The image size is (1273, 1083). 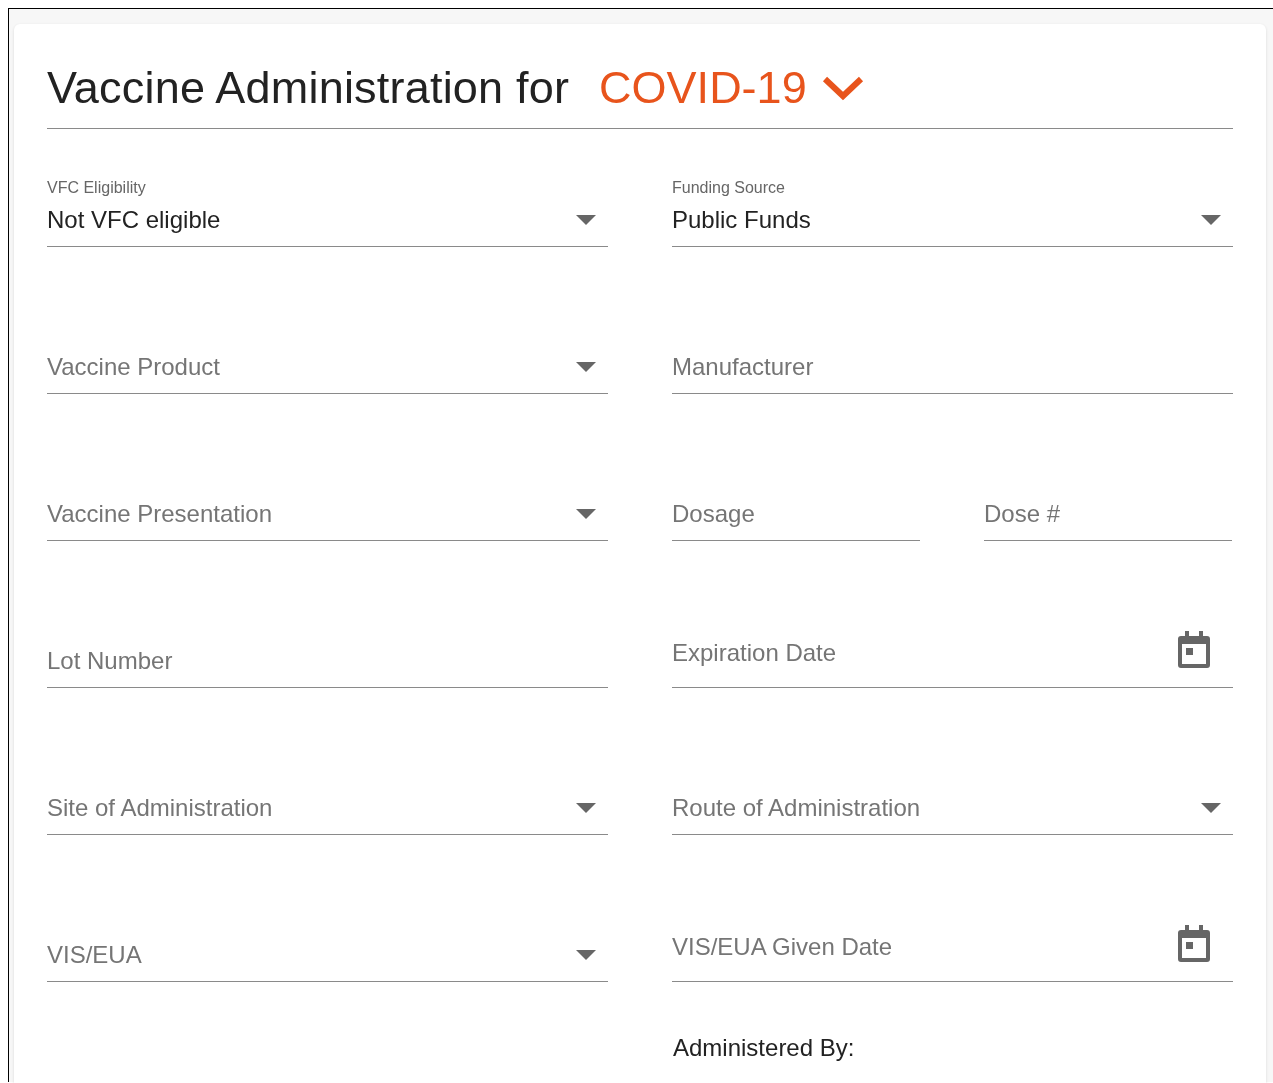 What do you see at coordinates (952, 354) in the screenshot?
I see `text-field: Manufacturer` at bounding box center [952, 354].